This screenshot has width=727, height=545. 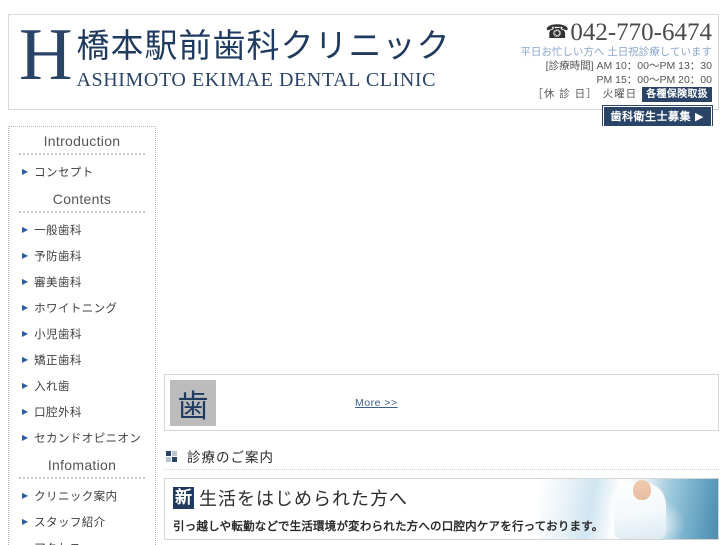 What do you see at coordinates (441, 456) in the screenshot?
I see `section-heading: 診療のご案内` at bounding box center [441, 456].